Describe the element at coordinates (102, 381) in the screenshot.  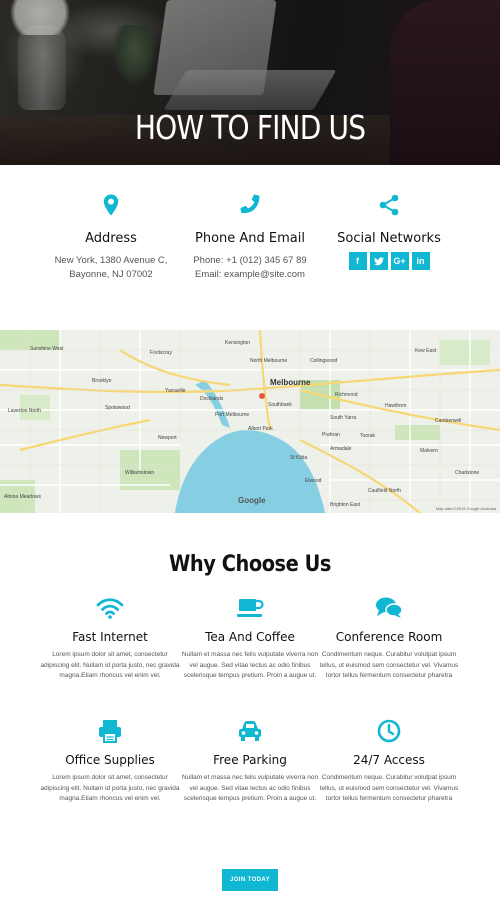
I see `map-label: Brooklyn` at that location.